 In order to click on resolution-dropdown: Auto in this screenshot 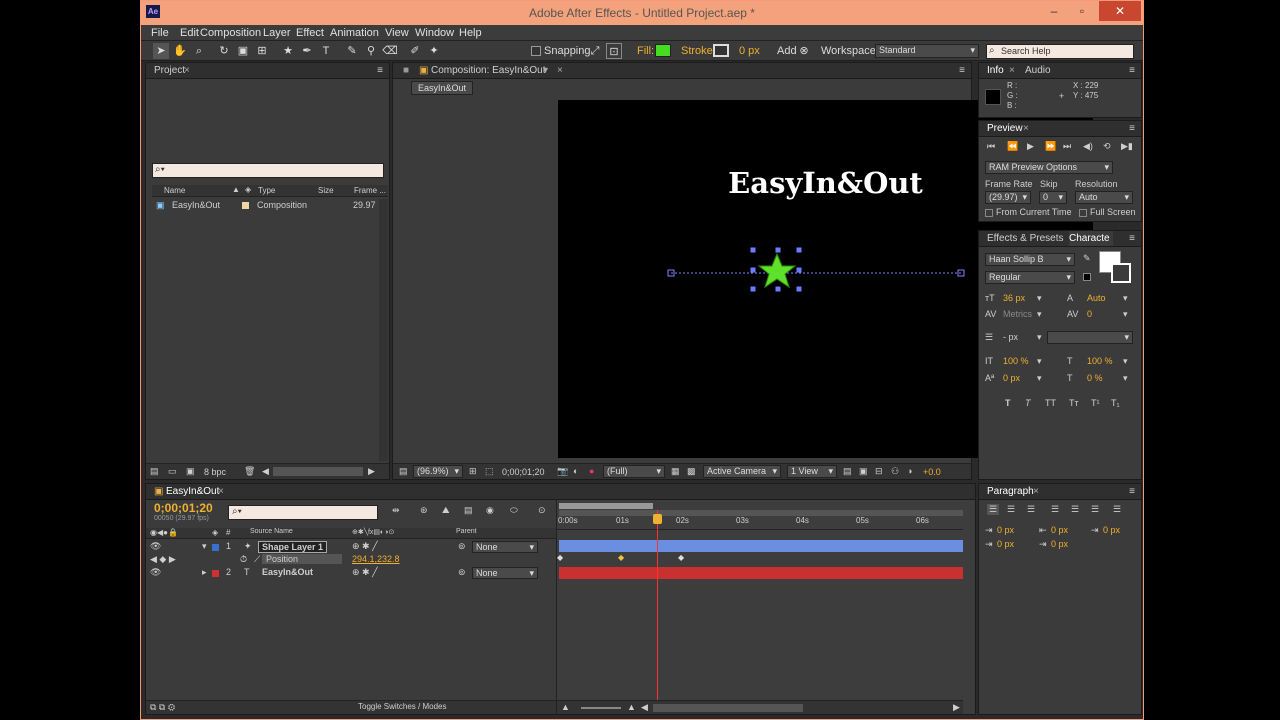, I will do `click(1104, 197)`.